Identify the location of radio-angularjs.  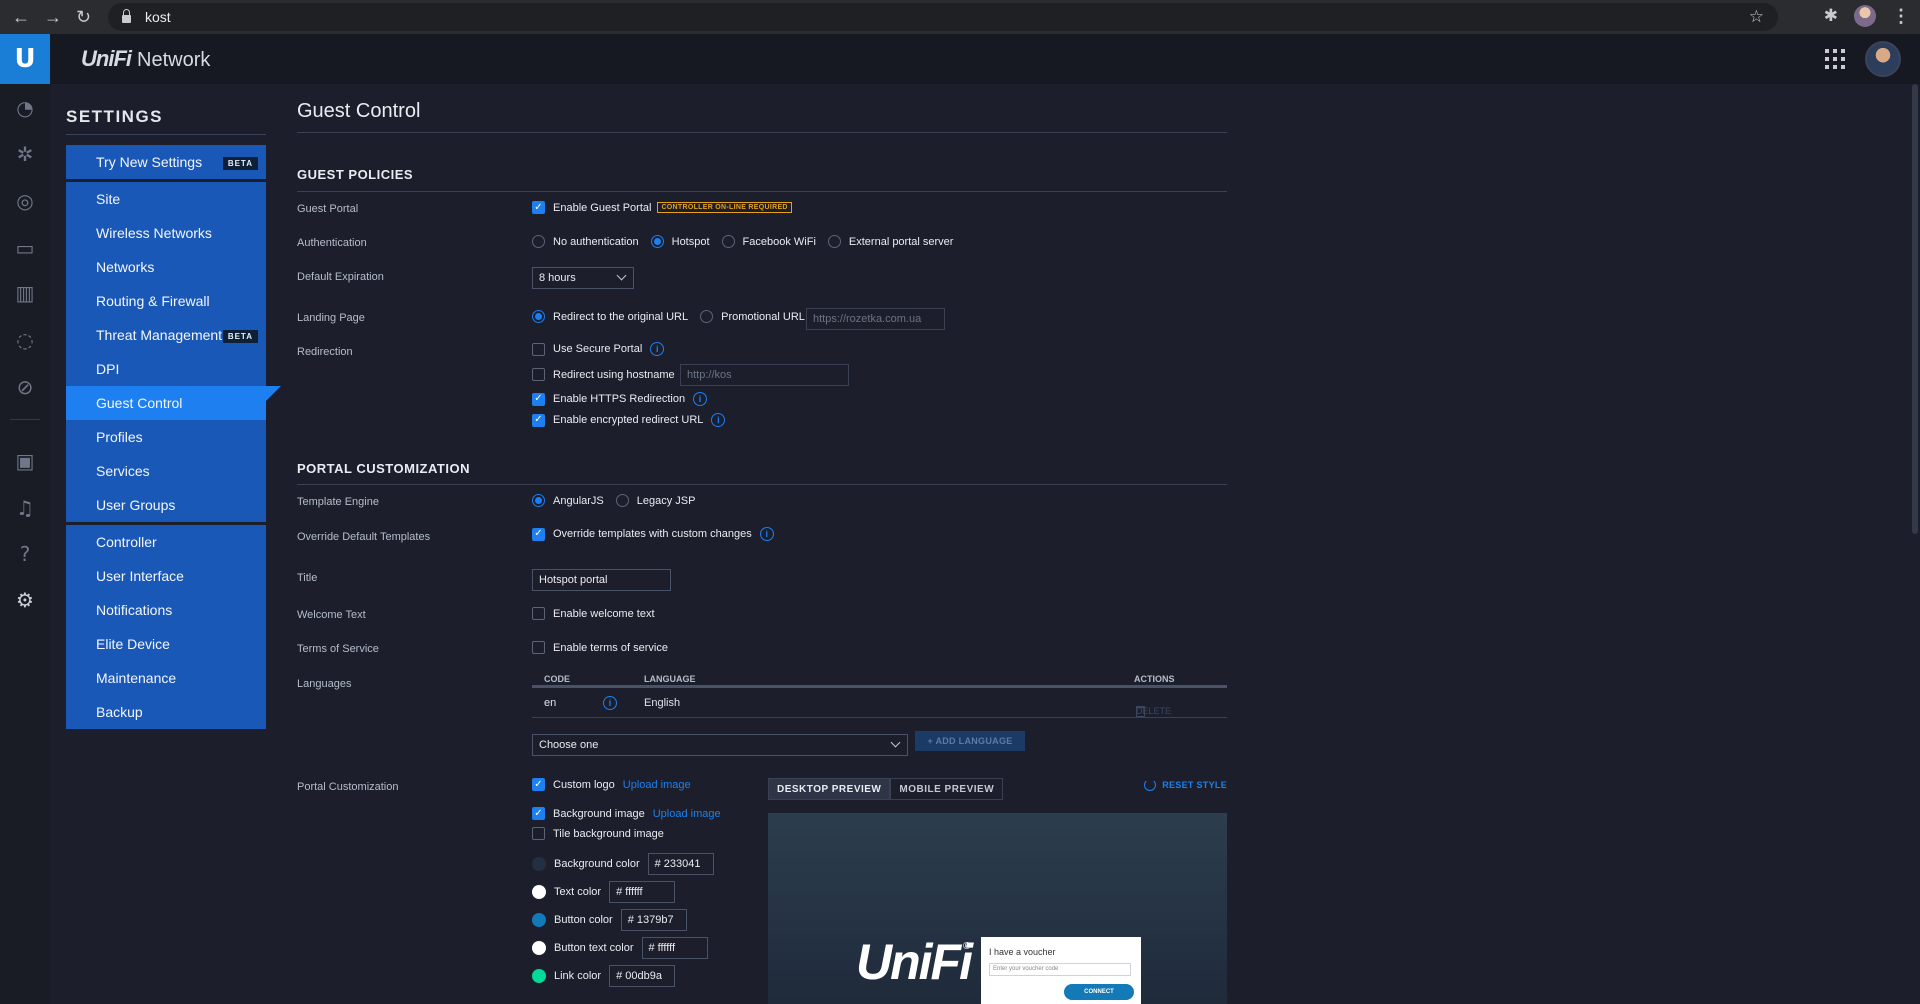
(538, 500).